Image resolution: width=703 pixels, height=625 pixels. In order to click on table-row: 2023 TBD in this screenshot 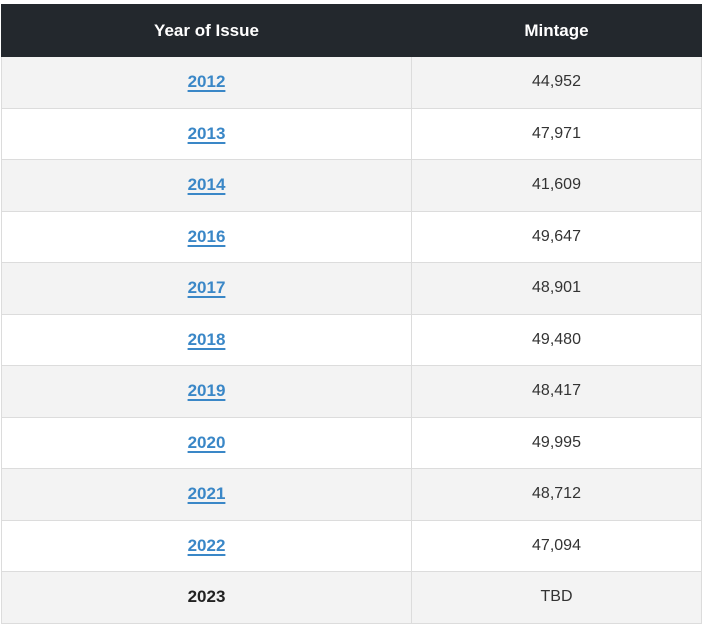, I will do `click(351, 597)`.